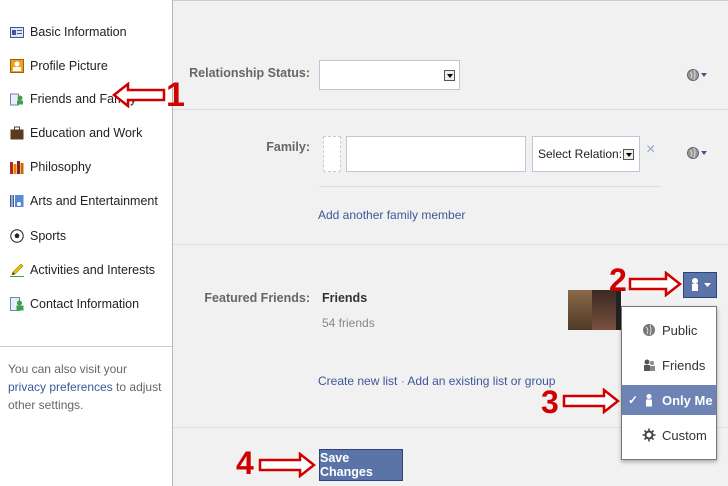  Describe the element at coordinates (361, 465) in the screenshot. I see `save-changes-button: Save Changes` at that location.